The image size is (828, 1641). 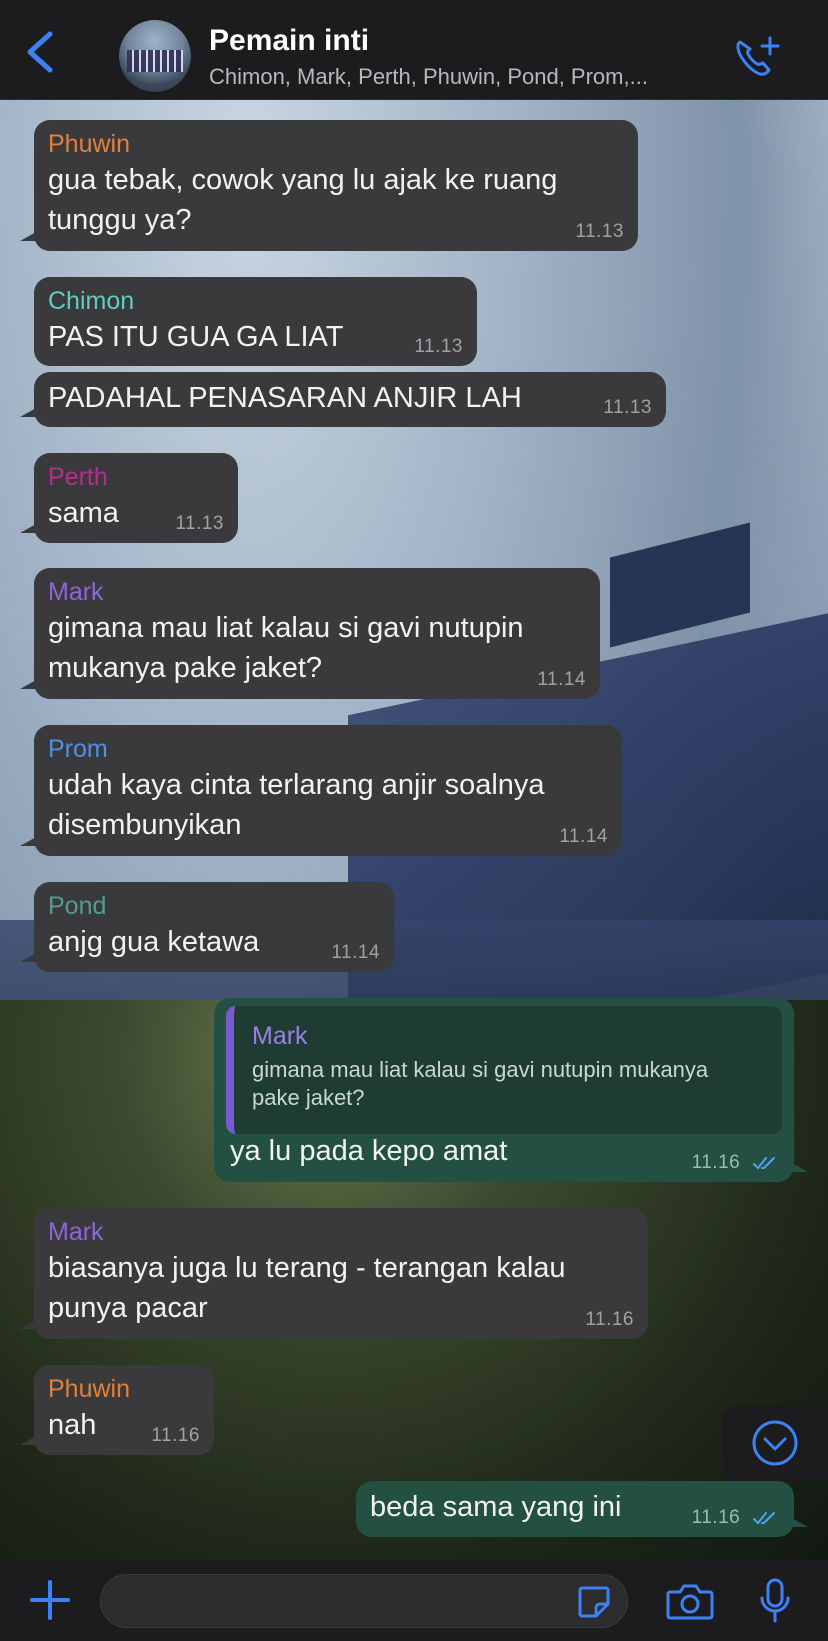 What do you see at coordinates (196, 337) in the screenshot?
I see `message-text: PAS ITU GUA GA LIAT` at bounding box center [196, 337].